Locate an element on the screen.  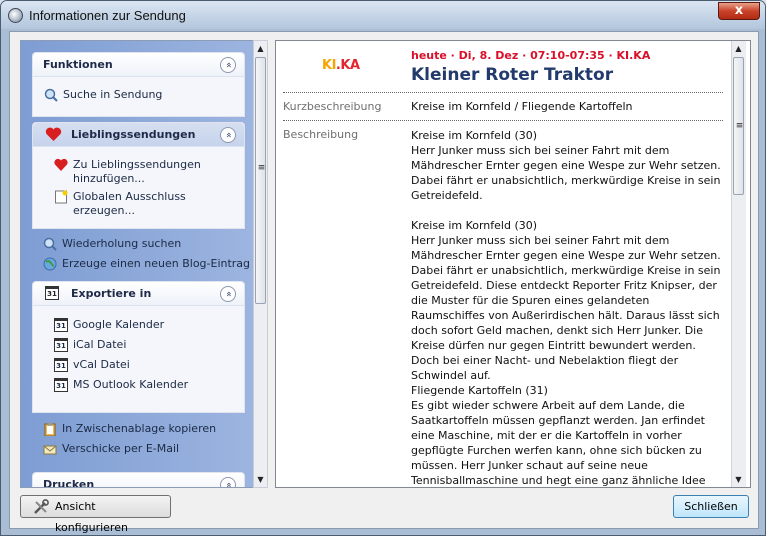
group-export-title: Exportiere in is located at coordinates (111, 293).